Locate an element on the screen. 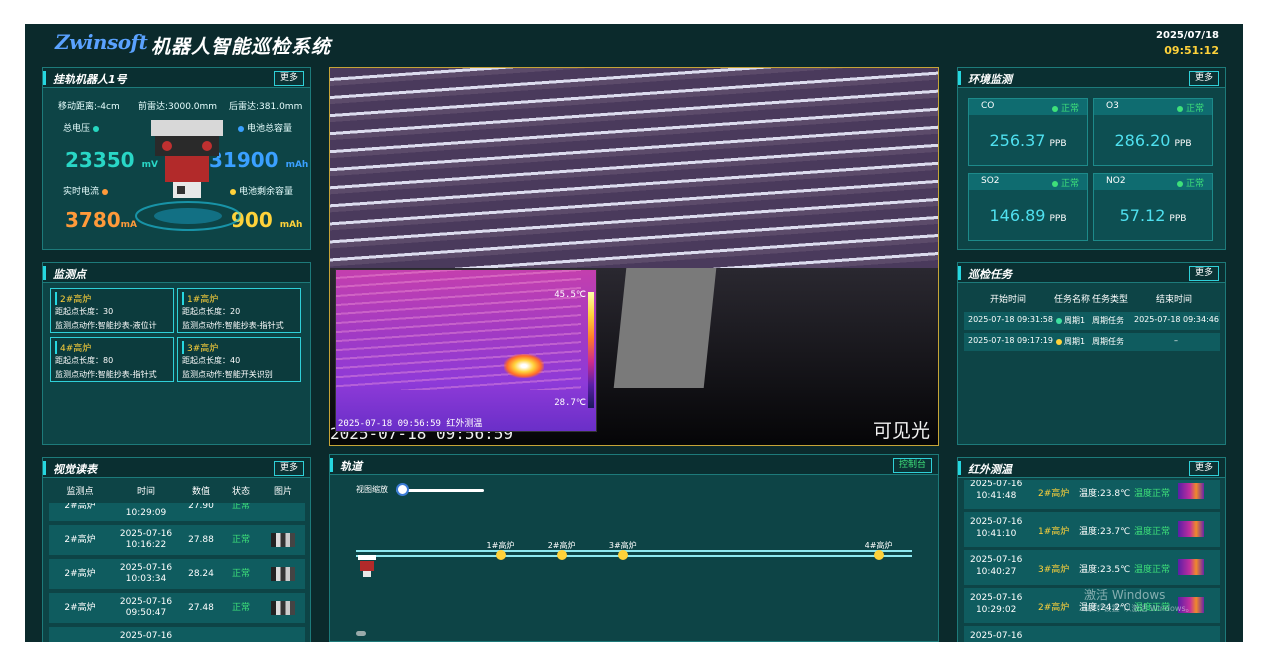 Image resolution: width=1268 pixels, height=666 pixels. col-header: 状态 is located at coordinates (240, 491).